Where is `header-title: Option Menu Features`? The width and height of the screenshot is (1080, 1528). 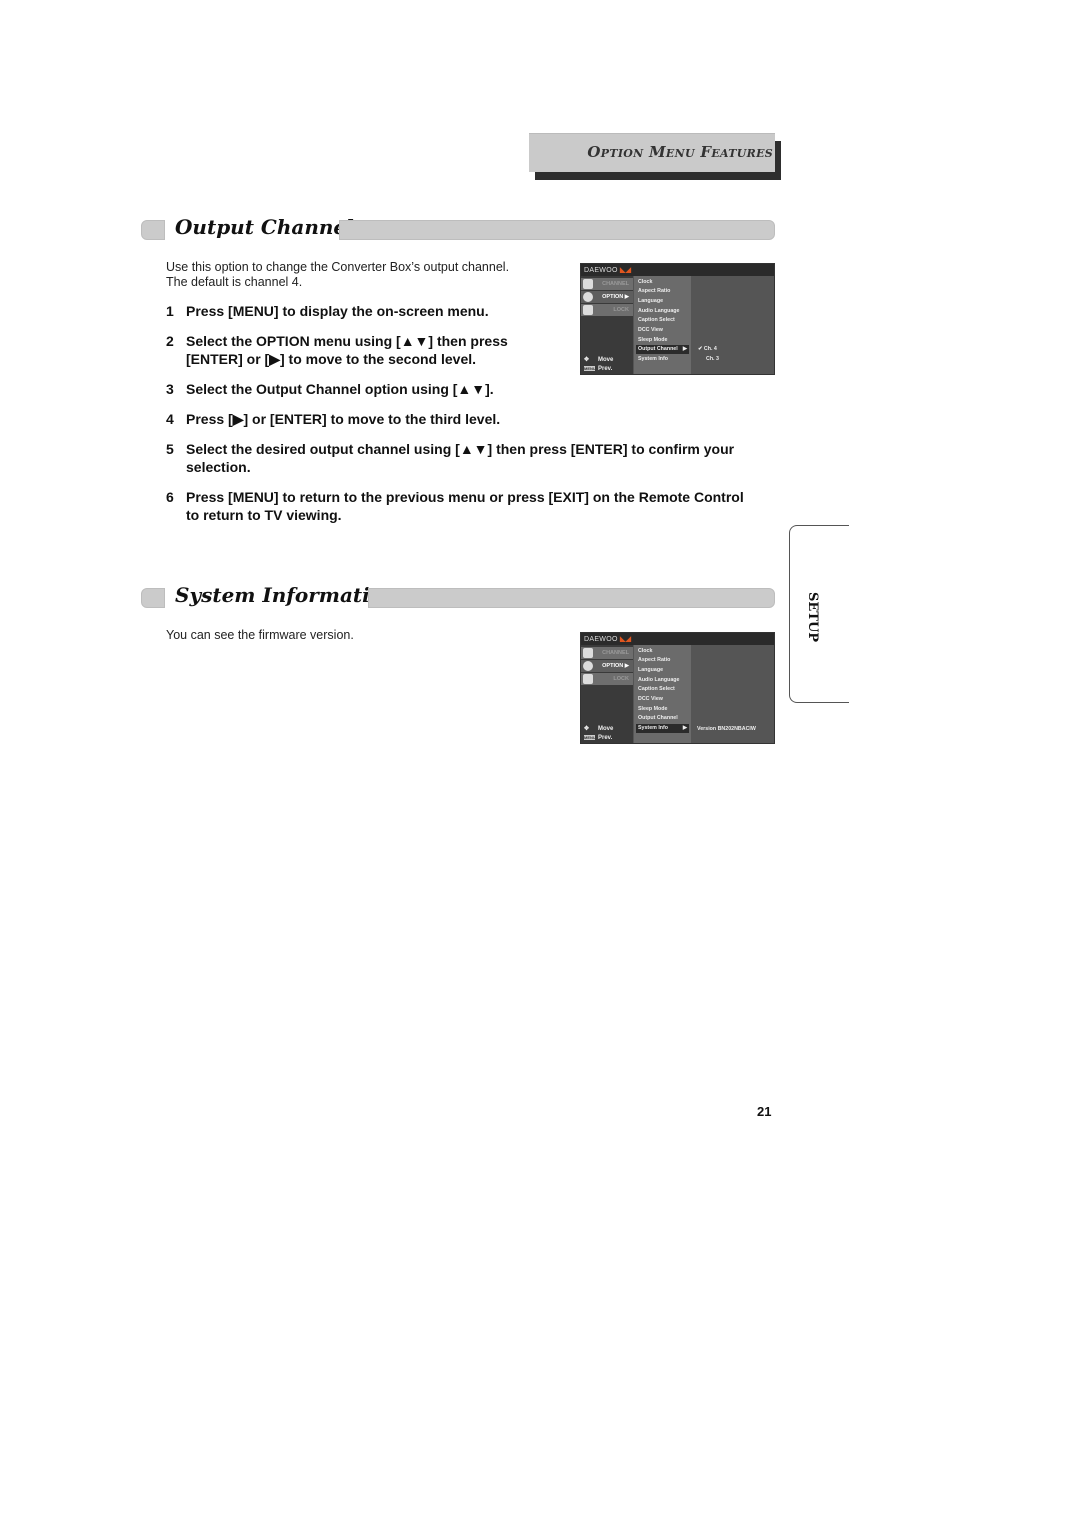
header-title: Option Menu Features is located at coordinates (680, 152).